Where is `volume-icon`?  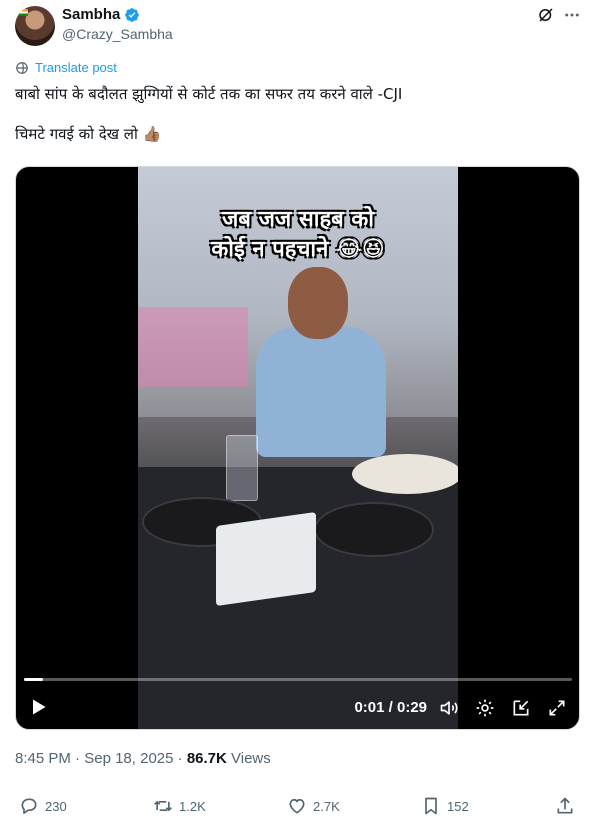
volume-icon is located at coordinates (449, 708).